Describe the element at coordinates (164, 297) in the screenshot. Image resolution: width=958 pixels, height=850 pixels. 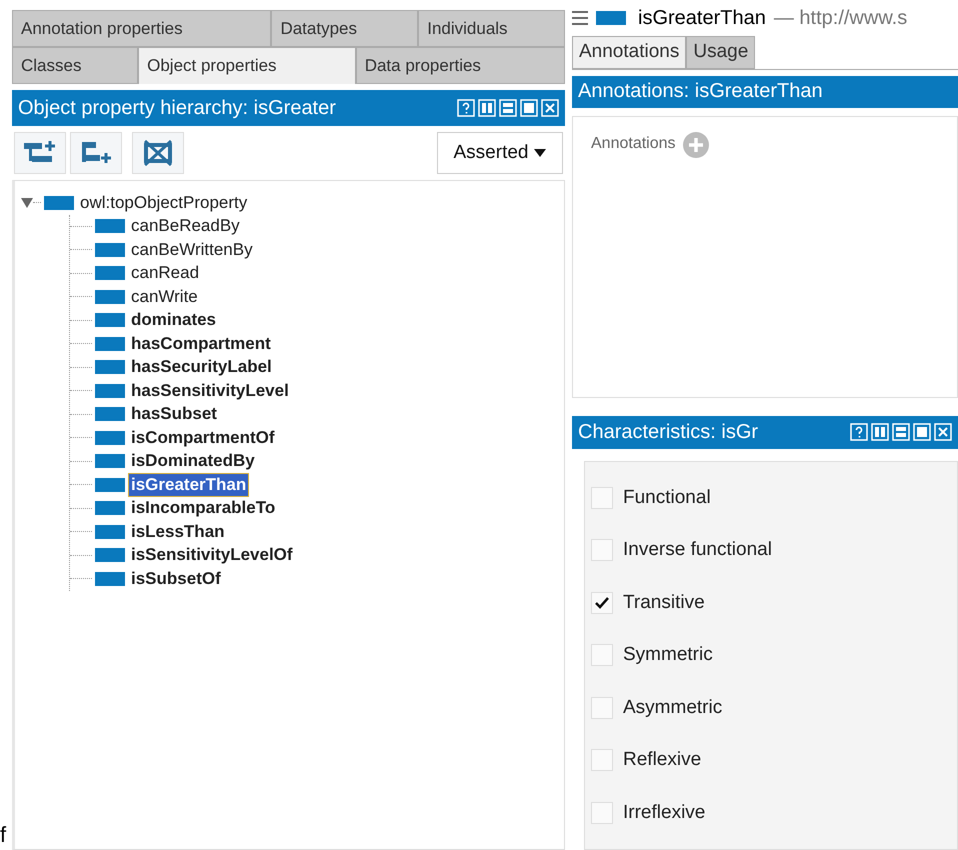
I see `tree-item: canWrite` at that location.